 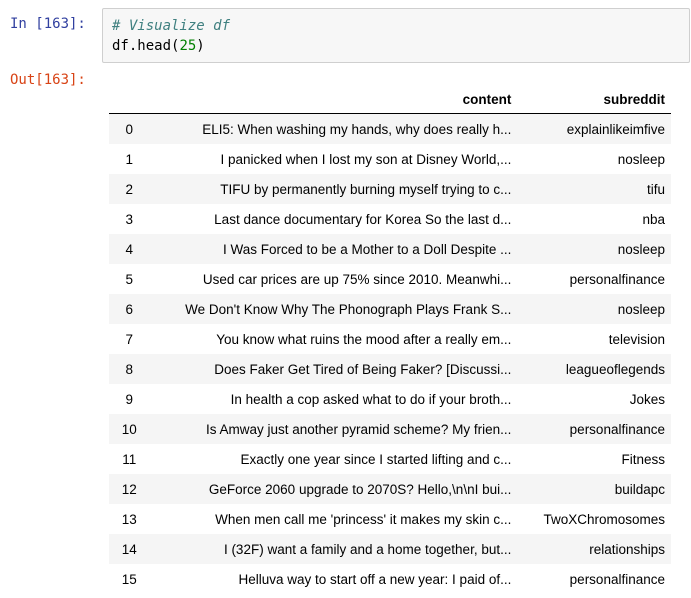 What do you see at coordinates (188, 46) in the screenshot?
I see `code-argument: 25` at bounding box center [188, 46].